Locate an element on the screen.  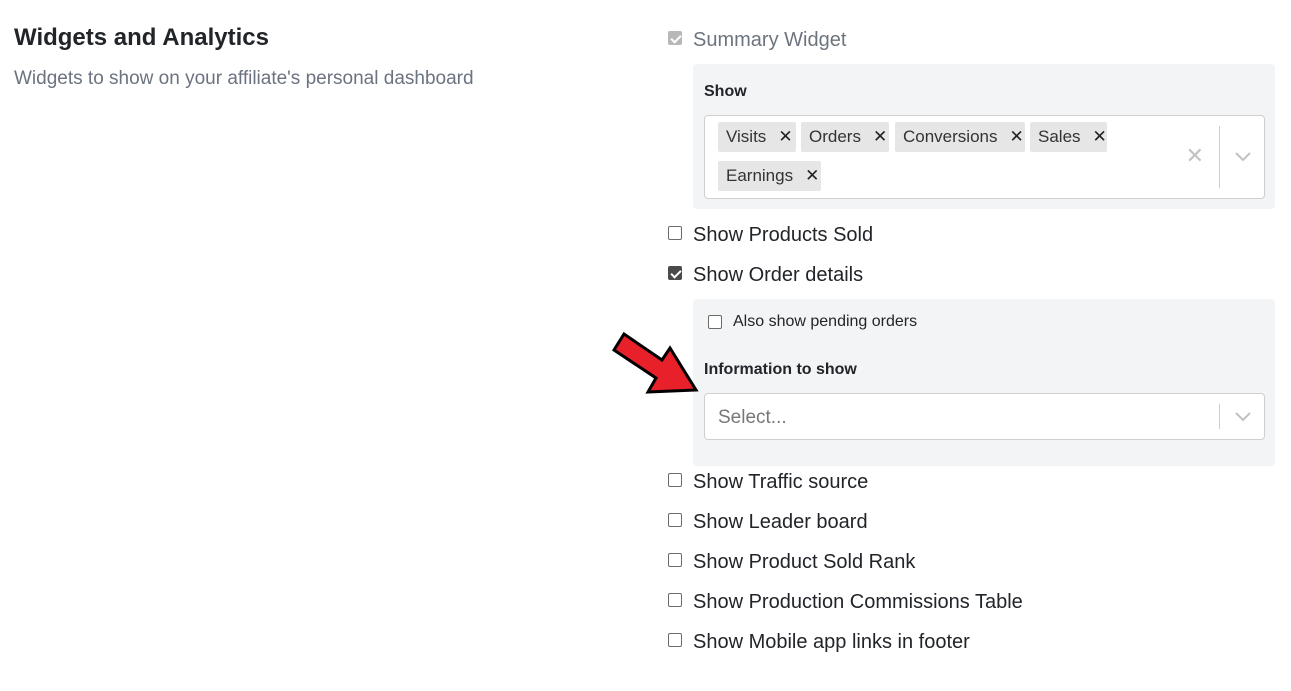
products-sold-row: Show Products Sold is located at coordinates (770, 235).